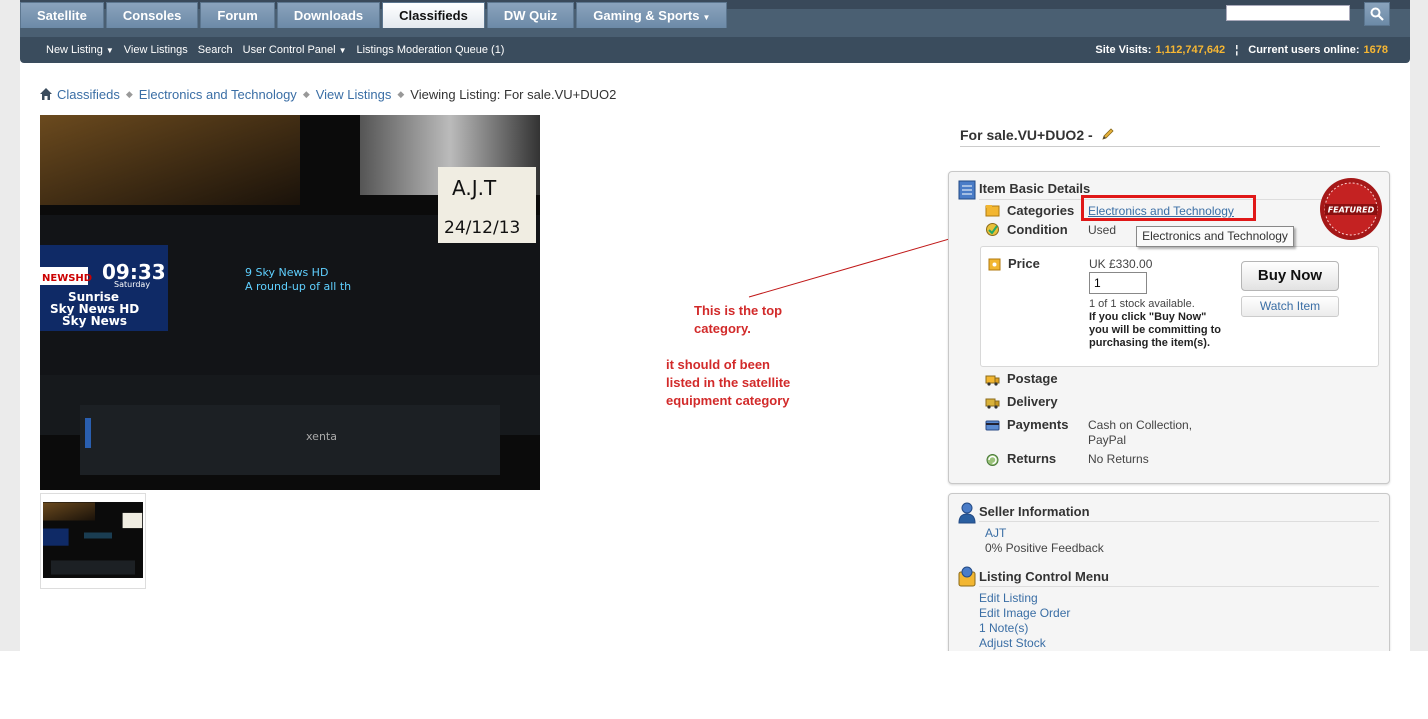 This screenshot has height=719, width=1428. What do you see at coordinates (1121, 264) in the screenshot?
I see `price-value: UK £330.00` at bounding box center [1121, 264].